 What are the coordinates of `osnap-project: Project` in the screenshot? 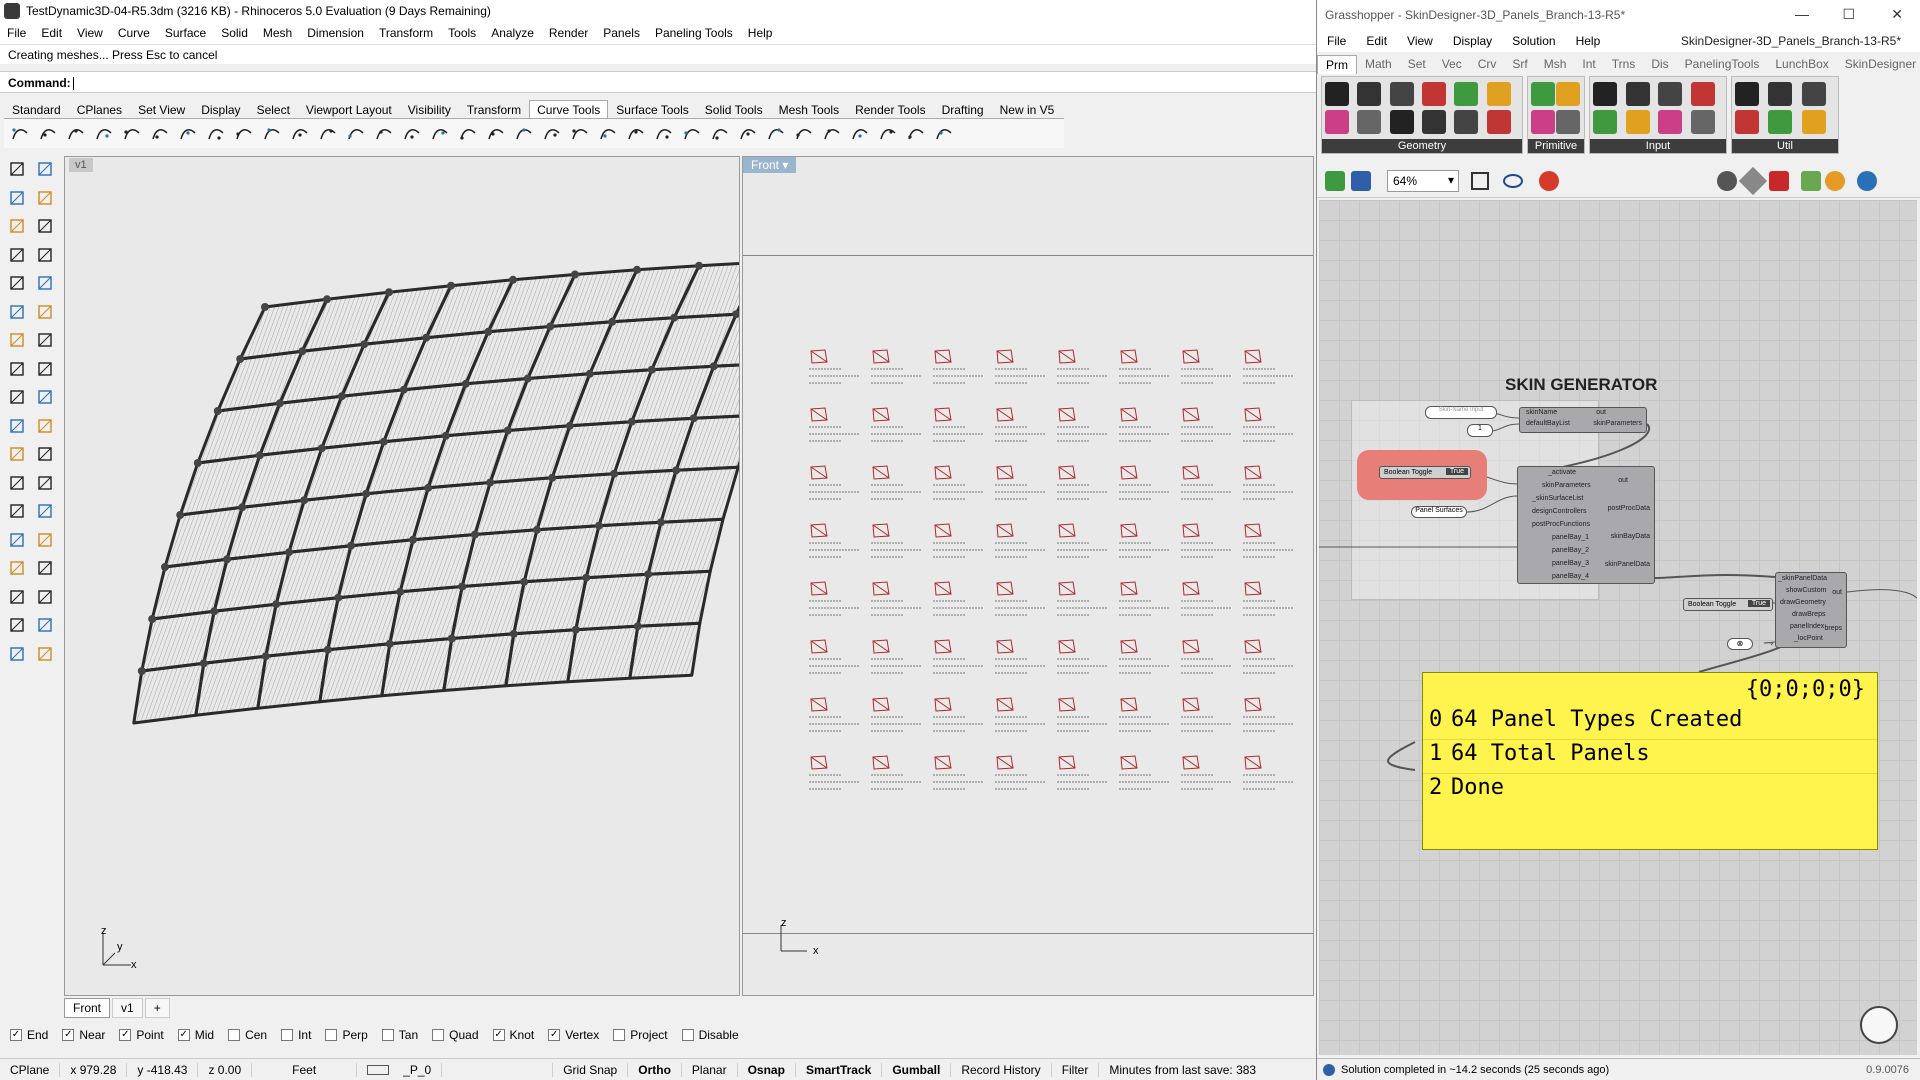 It's located at (640, 1035).